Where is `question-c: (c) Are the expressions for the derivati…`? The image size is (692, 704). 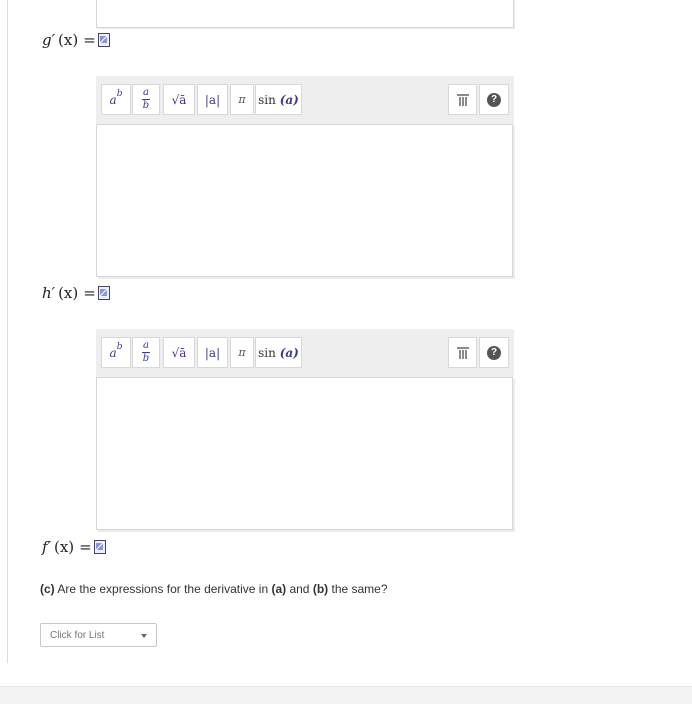 question-c: (c) Are the expressions for the derivati… is located at coordinates (214, 589).